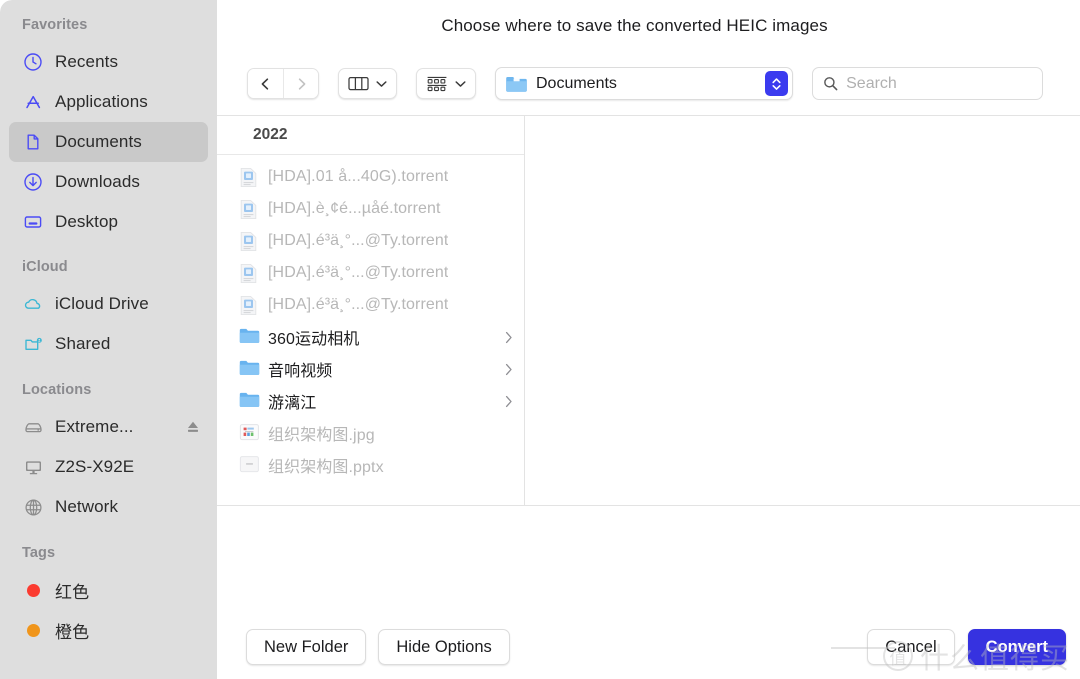 This screenshot has width=1080, height=679. I want to click on file-name: 音响视频, so click(300, 371).